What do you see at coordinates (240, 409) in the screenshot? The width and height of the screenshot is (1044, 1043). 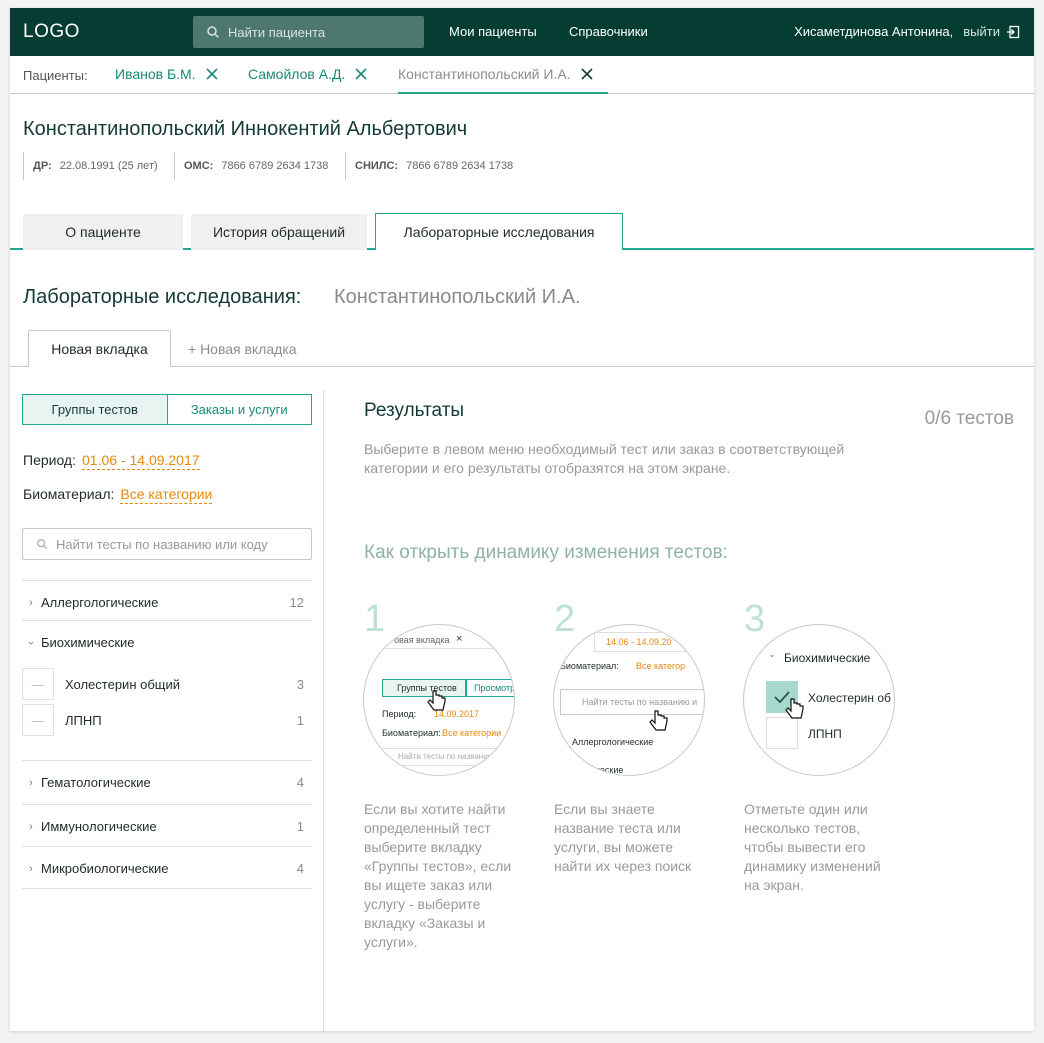 I see `toggle-orders: Заказы и услуги` at bounding box center [240, 409].